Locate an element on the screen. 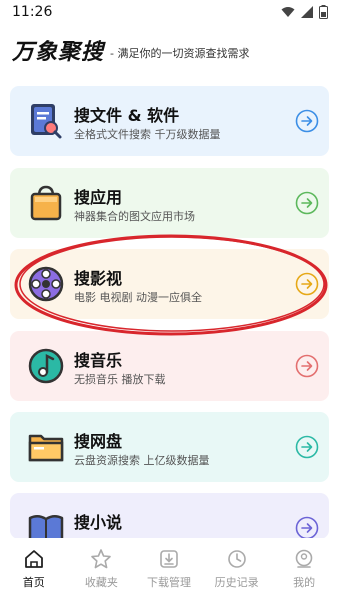  document-search-icon is located at coordinates (46, 121).